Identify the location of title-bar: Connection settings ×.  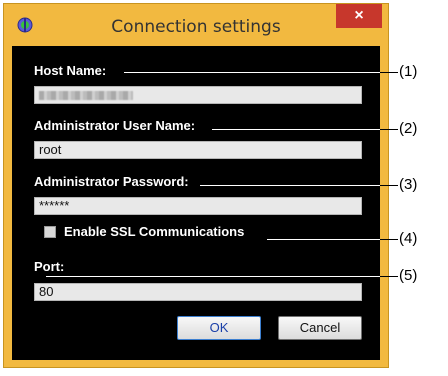
(196, 25).